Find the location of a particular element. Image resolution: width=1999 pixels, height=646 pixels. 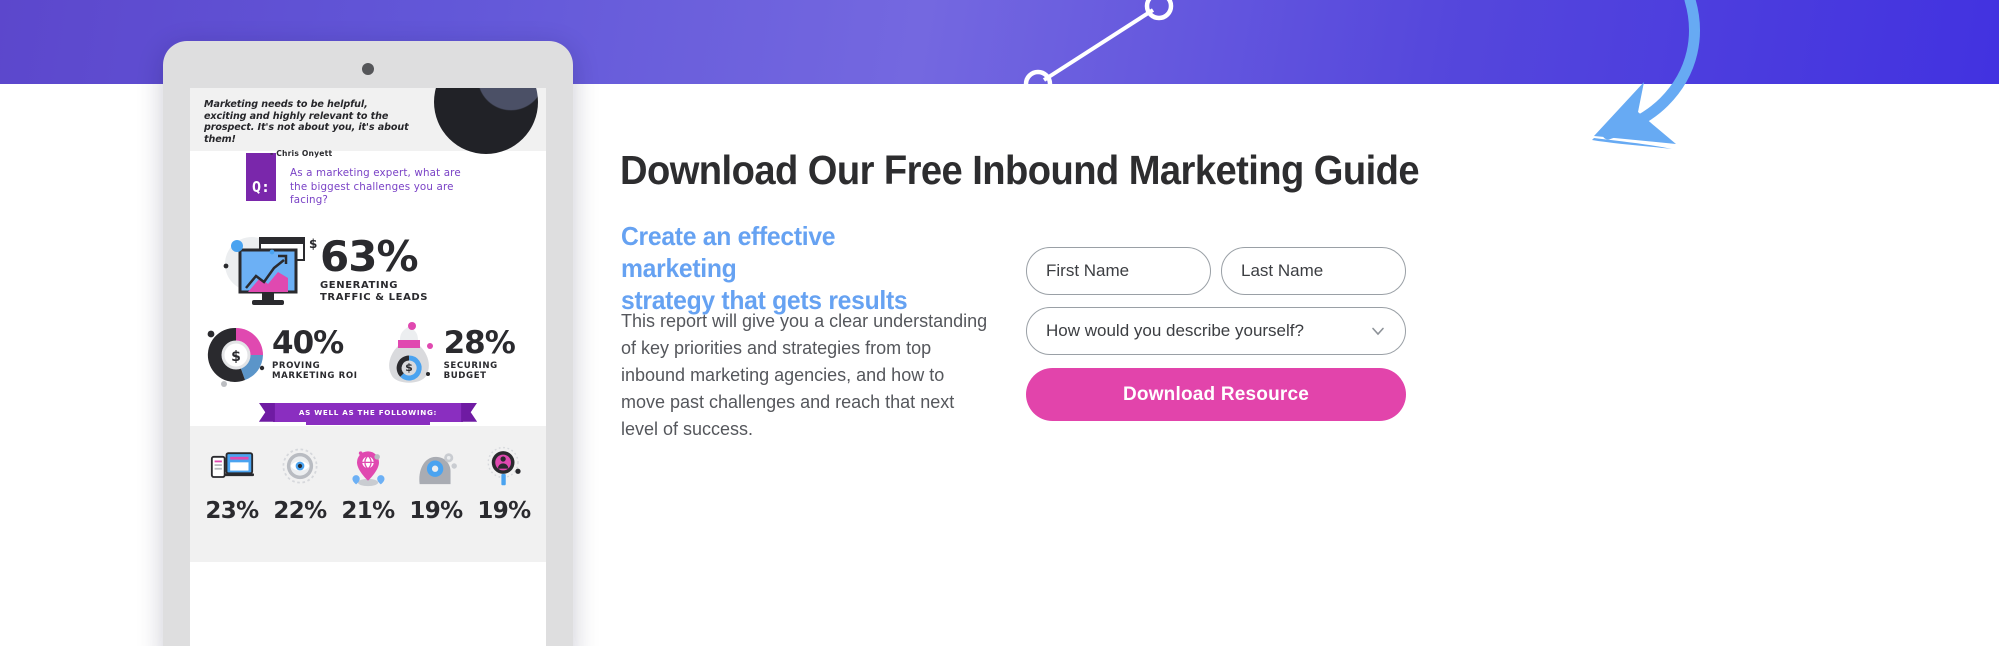

secondary-stat-1-label-2: BUDGET is located at coordinates (465, 376).